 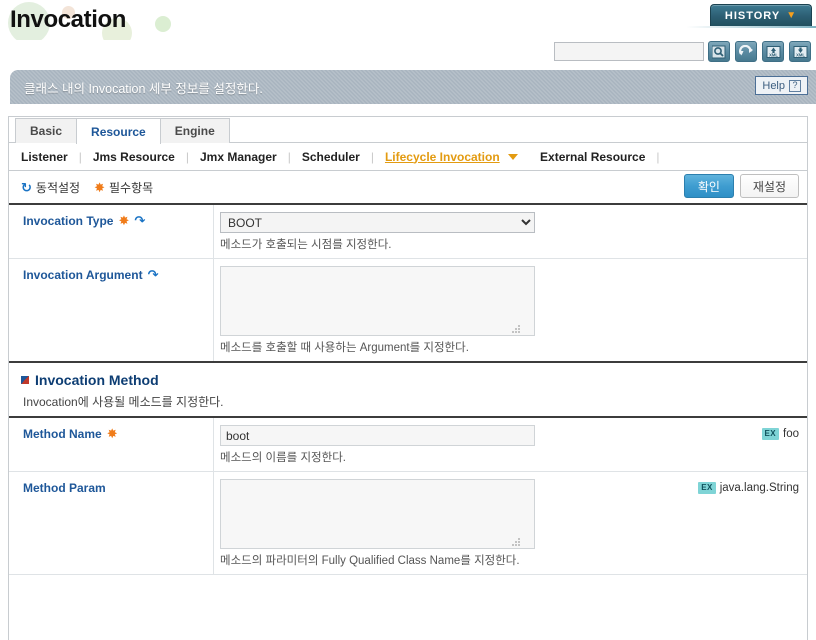 I want to click on refresh-icon, so click(x=746, y=51).